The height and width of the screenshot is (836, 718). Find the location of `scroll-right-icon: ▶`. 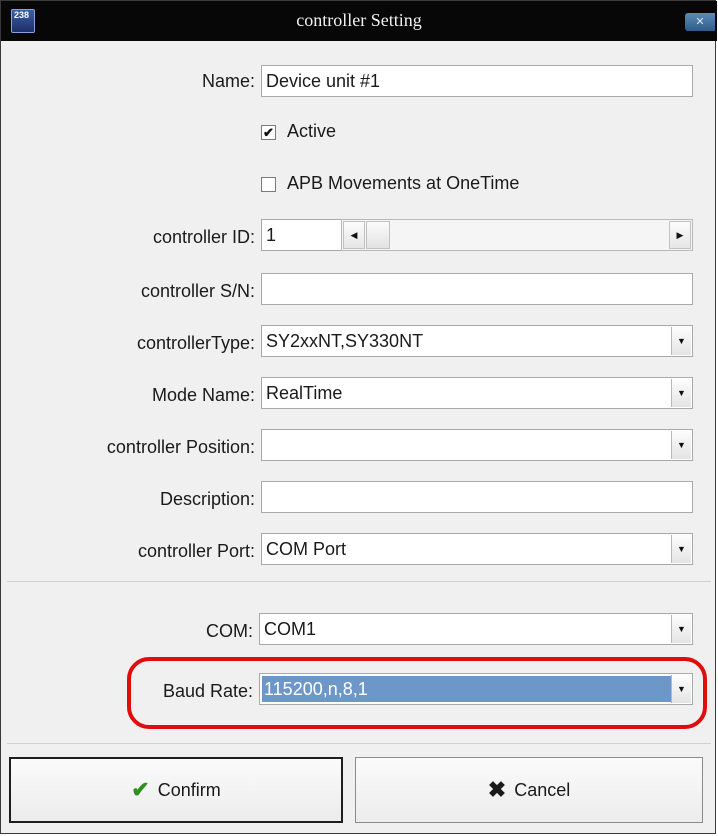

scroll-right-icon: ▶ is located at coordinates (680, 235).